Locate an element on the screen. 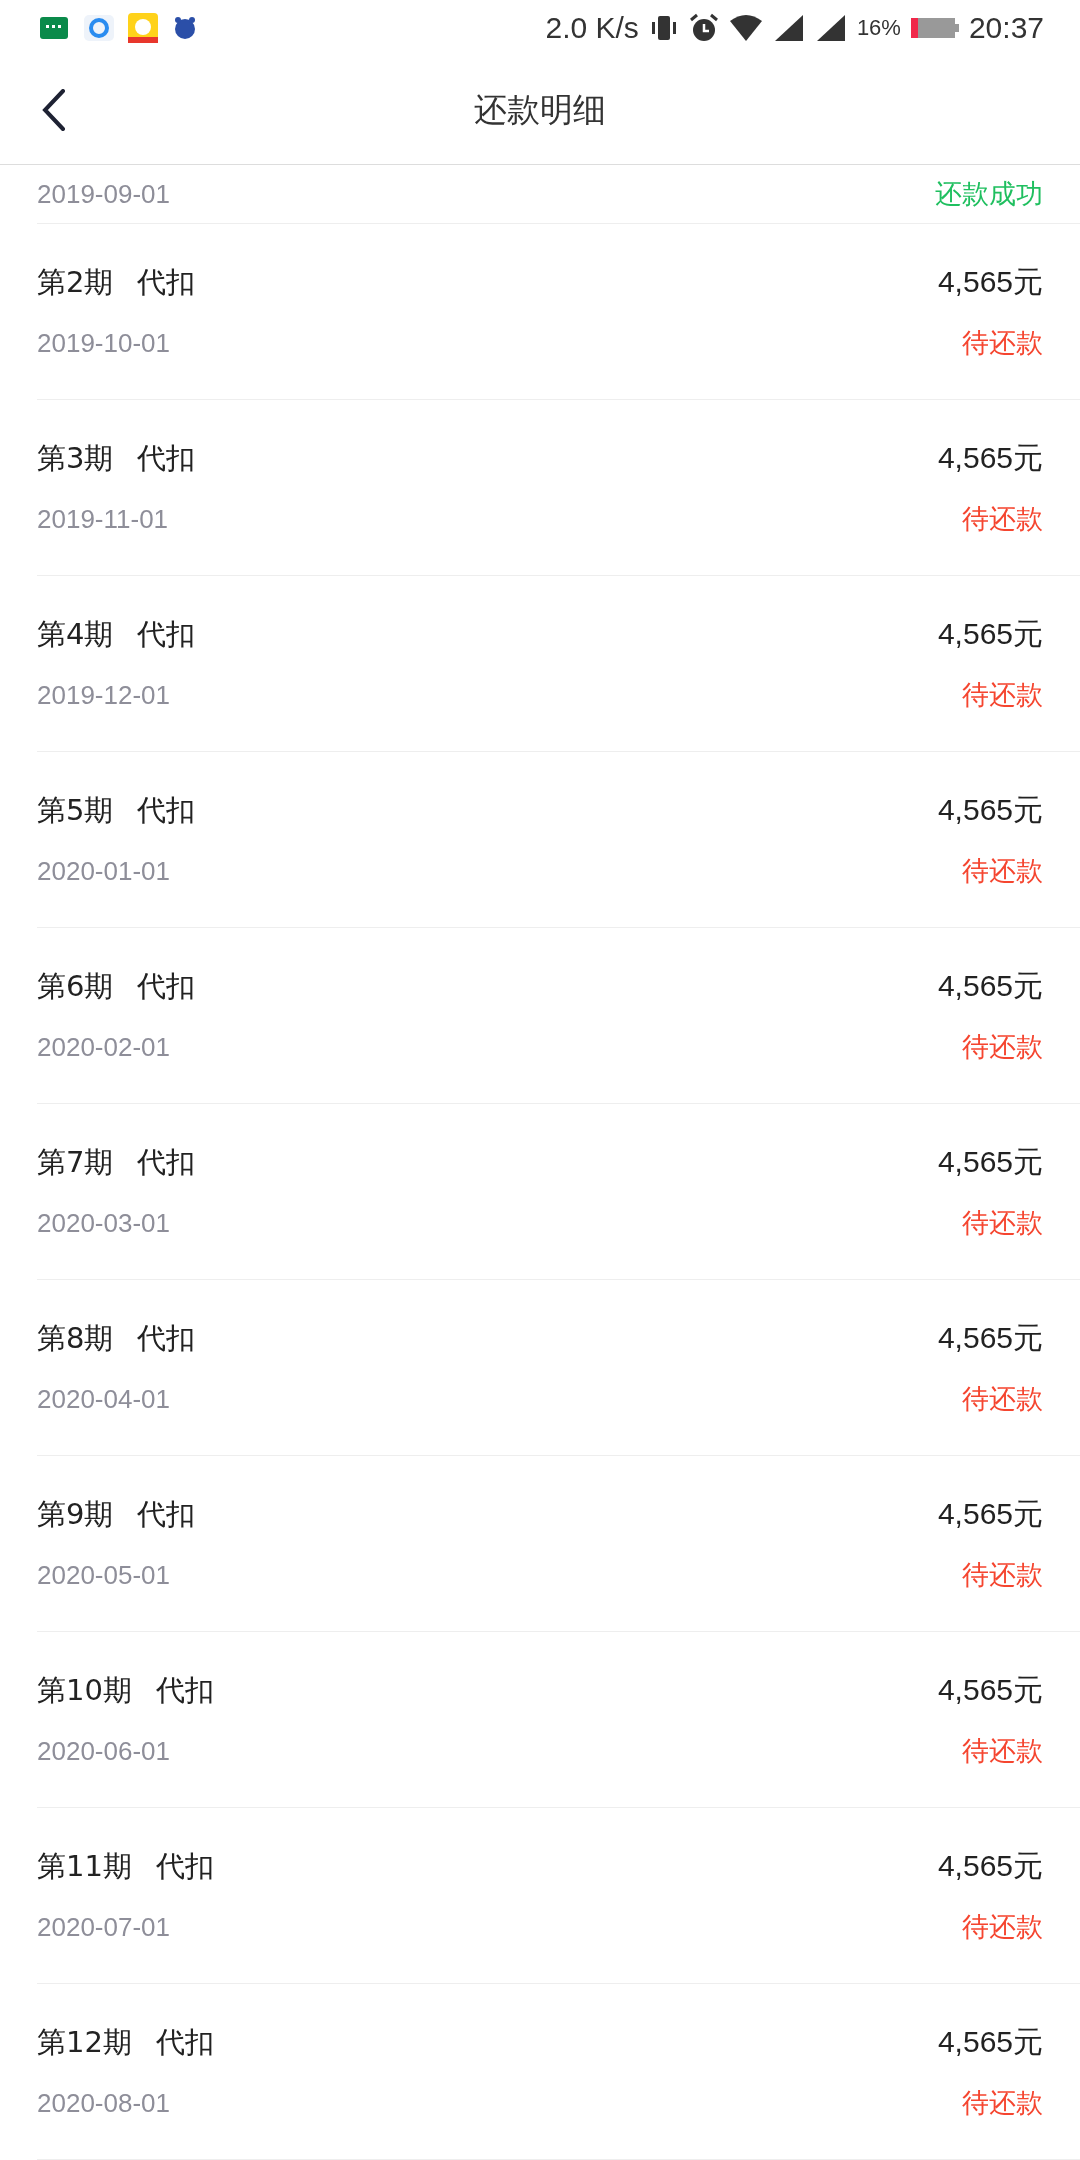  due-date: 2020-02-01 is located at coordinates (103, 1047).